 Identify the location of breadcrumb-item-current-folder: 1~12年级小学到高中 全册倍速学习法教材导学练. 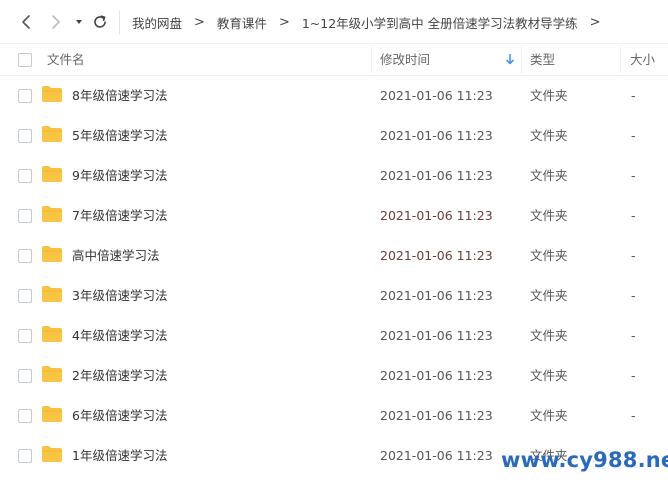
(440, 22).